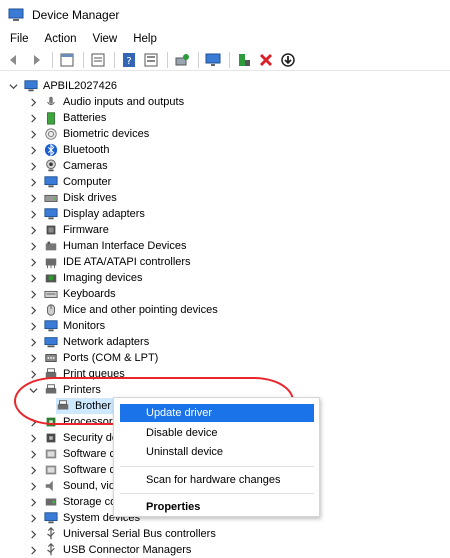  I want to click on devices-by-type-icon, so click(151, 60).